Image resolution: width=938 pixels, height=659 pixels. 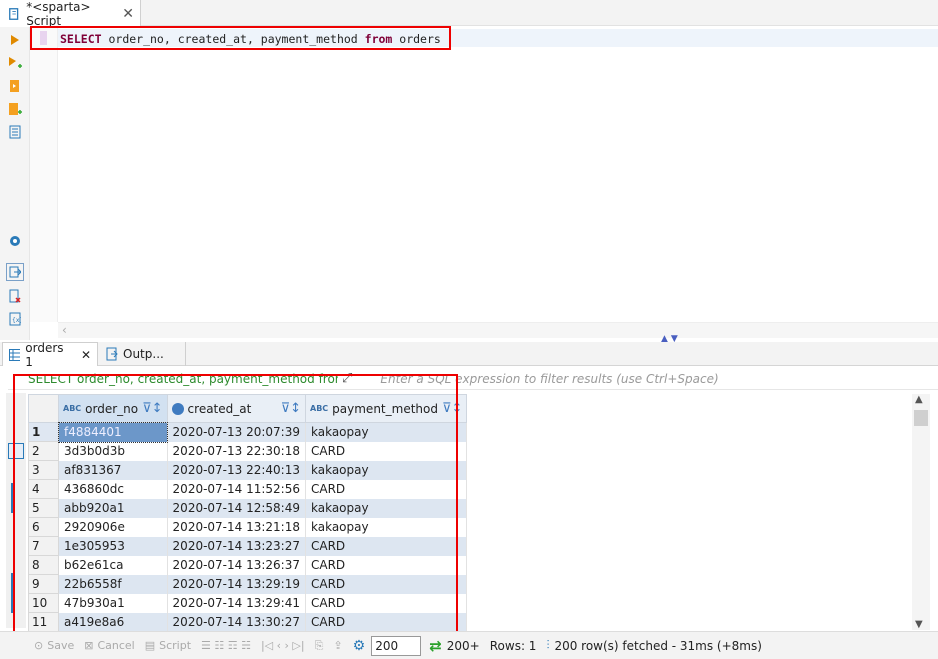 I want to click on edit-row-buttons: ☰ ☷ ☶ ☵, so click(x=226, y=645).